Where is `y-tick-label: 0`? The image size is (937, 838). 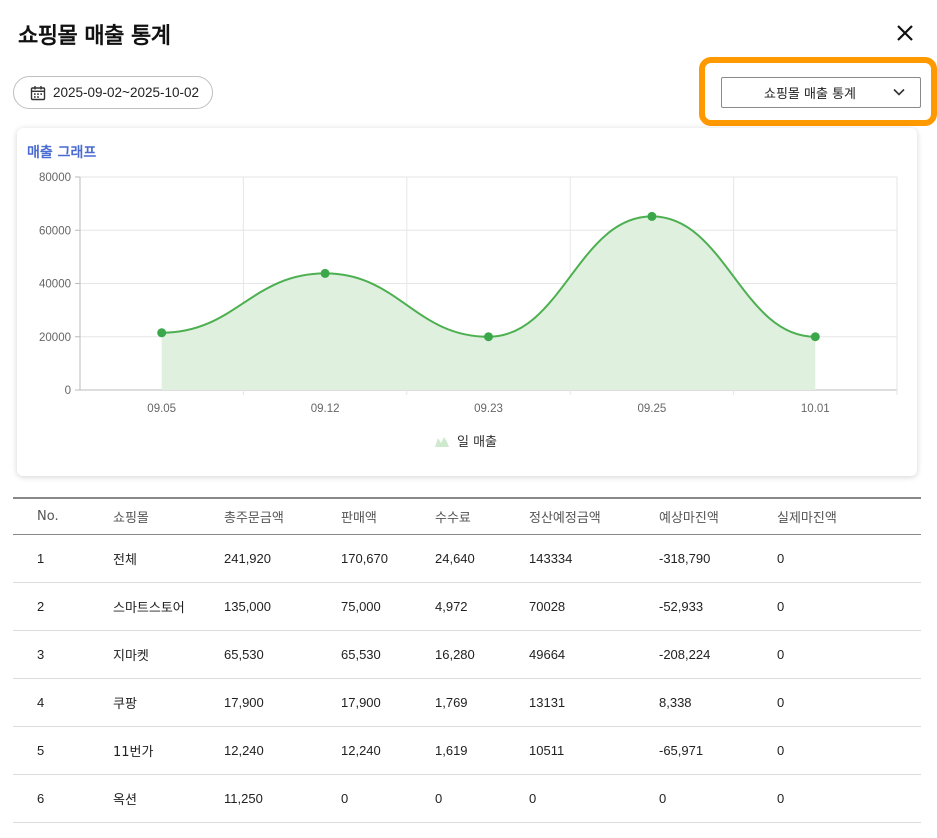 y-tick-label: 0 is located at coordinates (68, 391).